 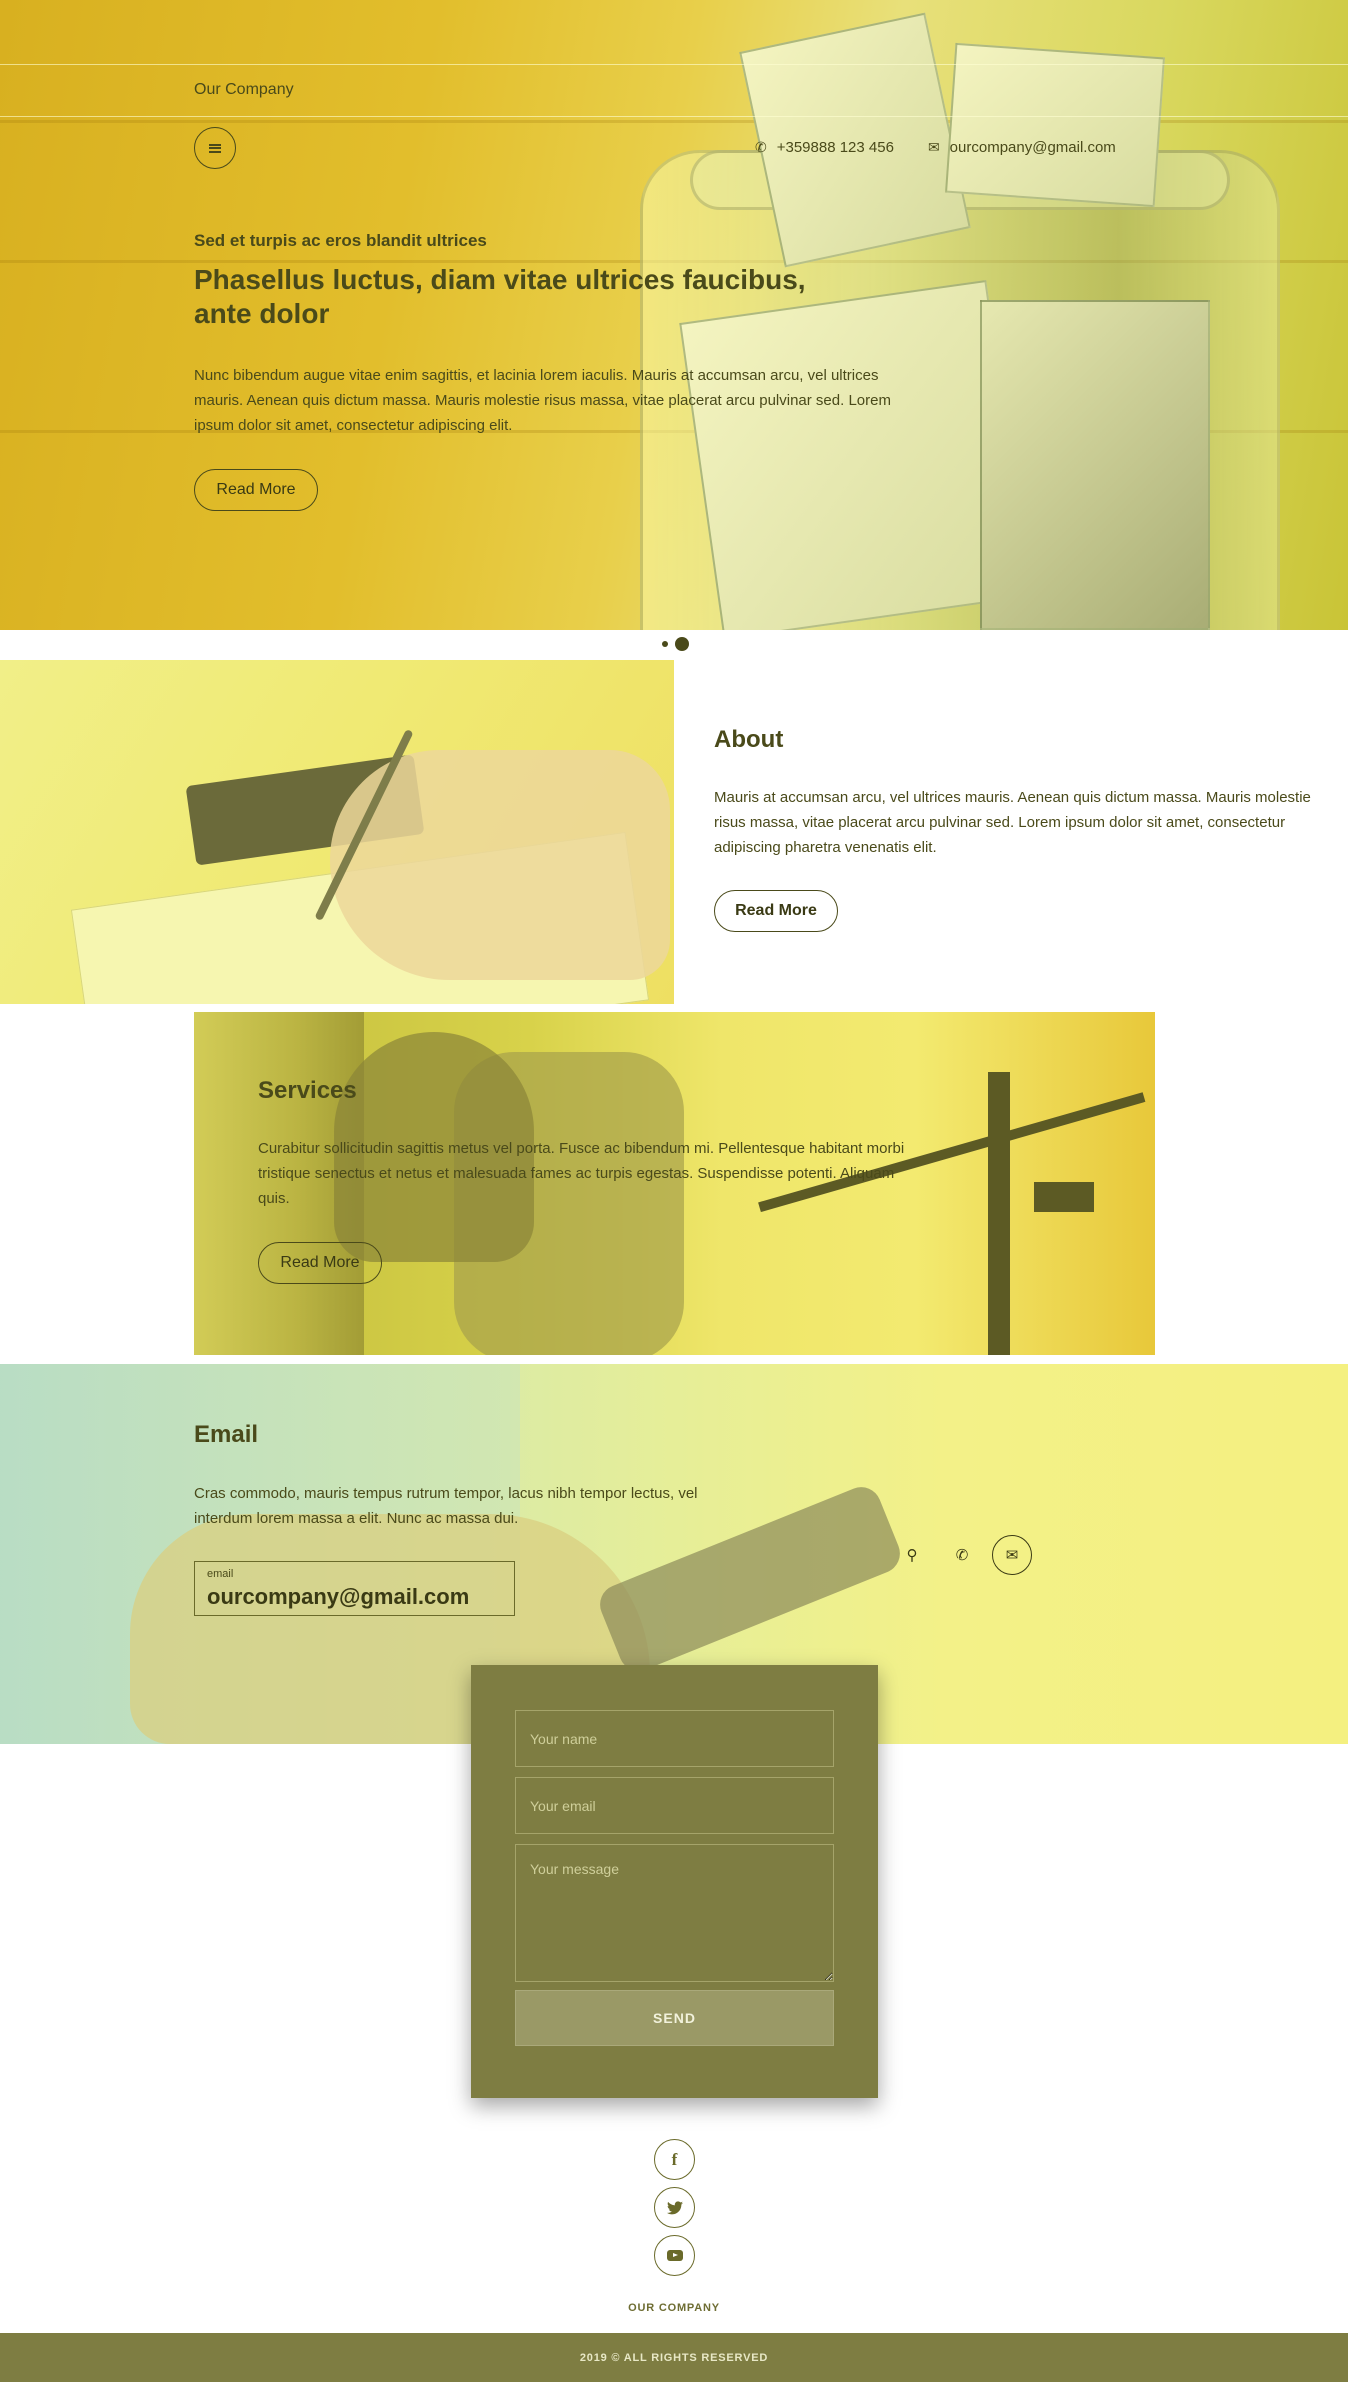 I want to click on hero-subtitle: Sed et turpis ac eros blandit ultrices, so click(x=340, y=240).